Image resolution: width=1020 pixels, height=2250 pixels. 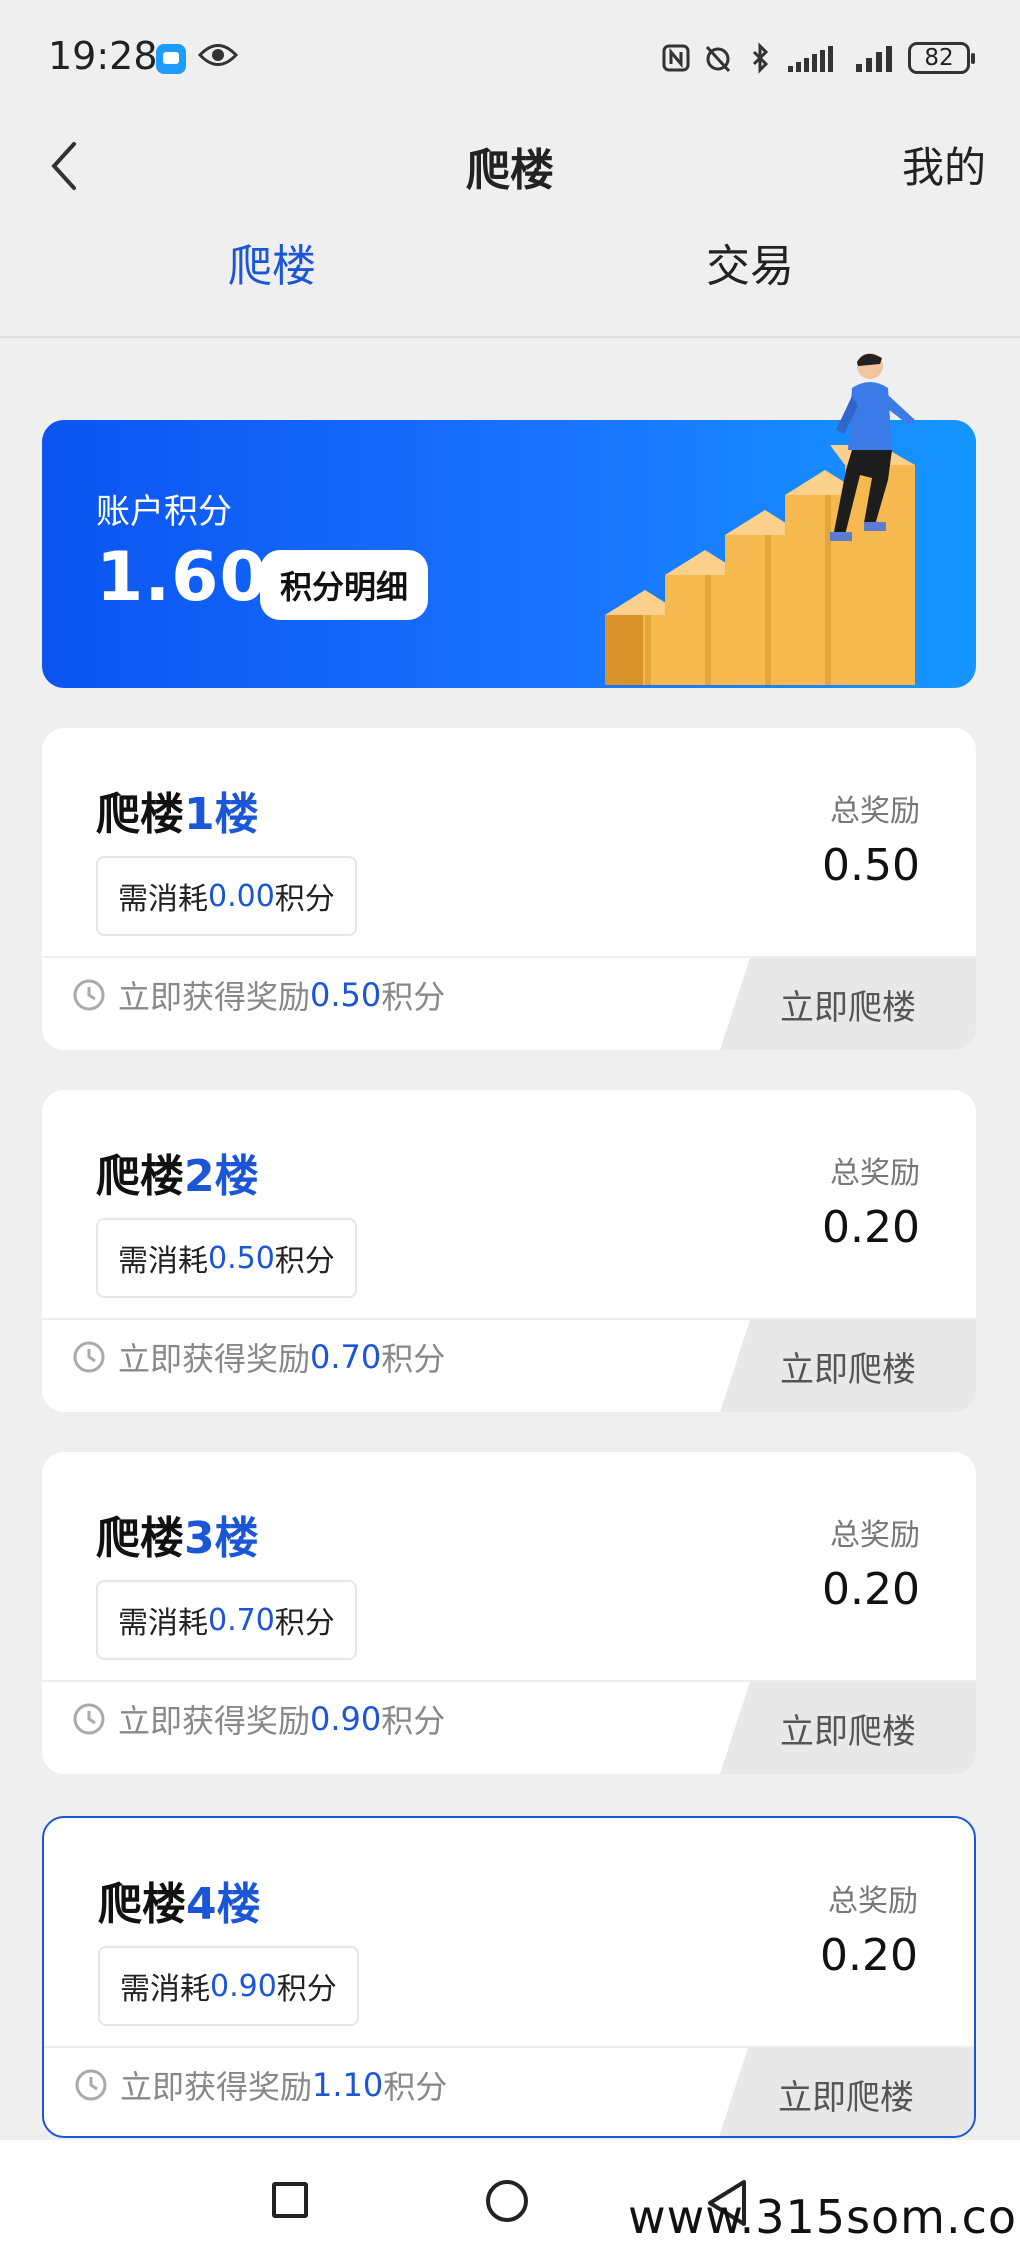 I want to click on cost-box: 需消耗 0.00 积分, so click(x=226, y=896).